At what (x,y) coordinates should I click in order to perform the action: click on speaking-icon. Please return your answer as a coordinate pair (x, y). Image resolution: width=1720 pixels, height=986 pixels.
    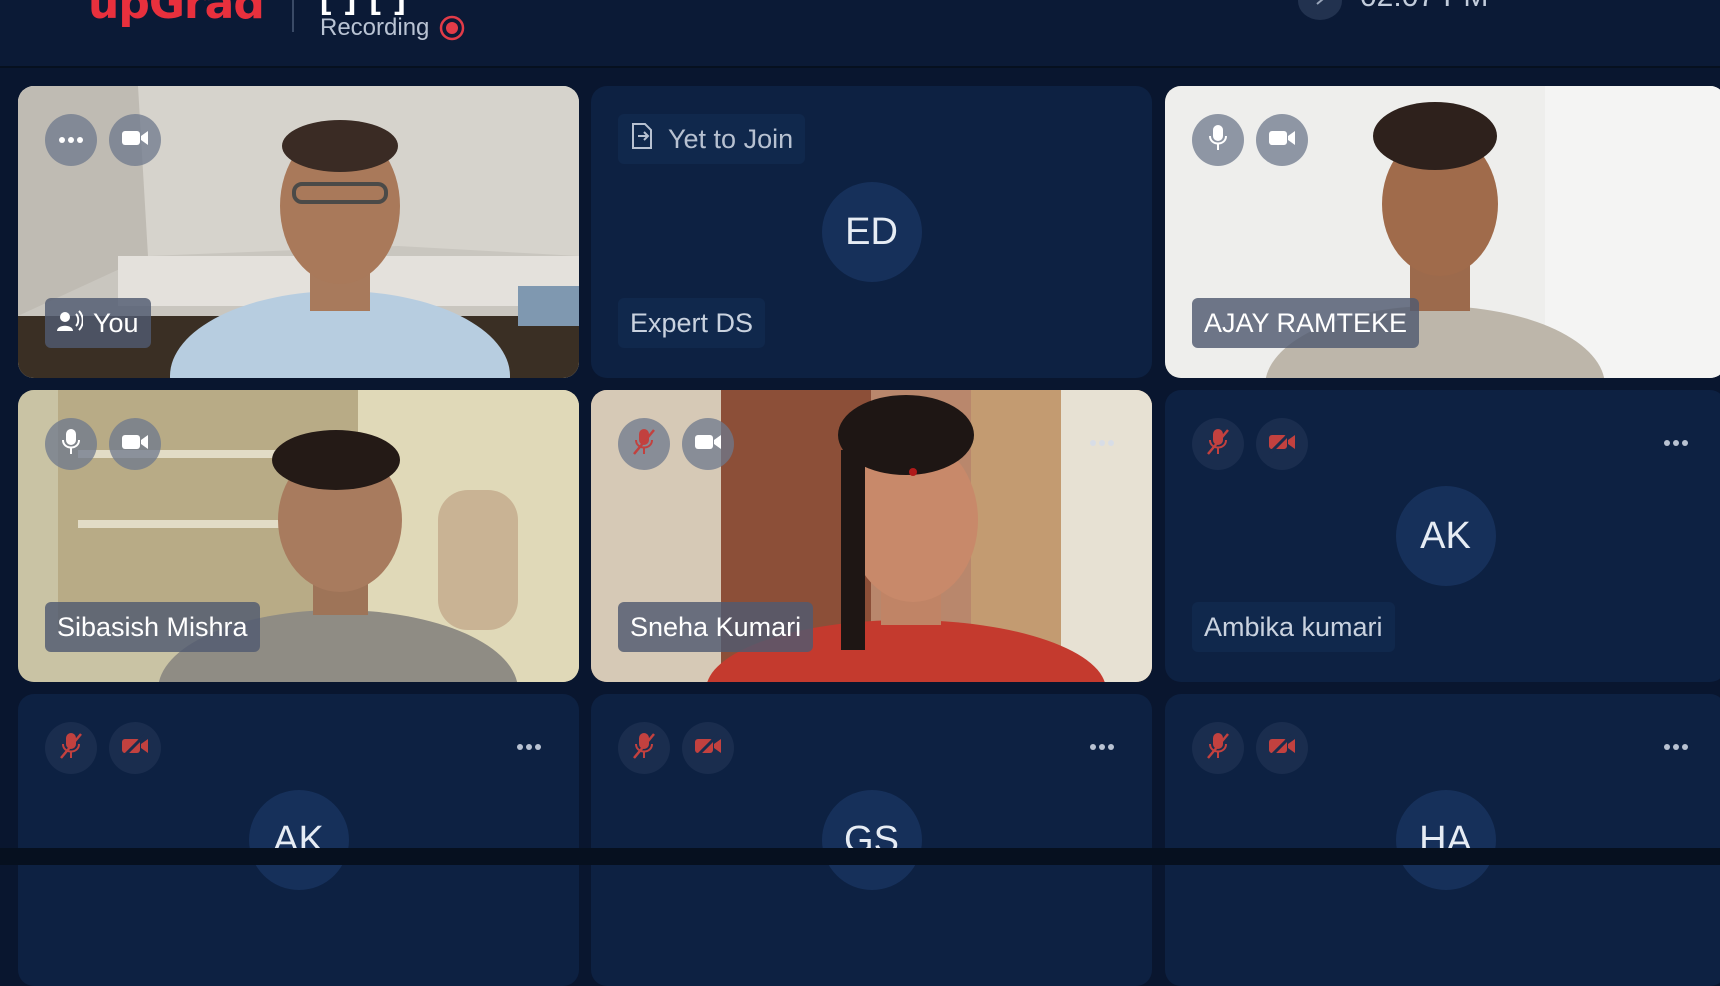
    Looking at the image, I should click on (70, 323).